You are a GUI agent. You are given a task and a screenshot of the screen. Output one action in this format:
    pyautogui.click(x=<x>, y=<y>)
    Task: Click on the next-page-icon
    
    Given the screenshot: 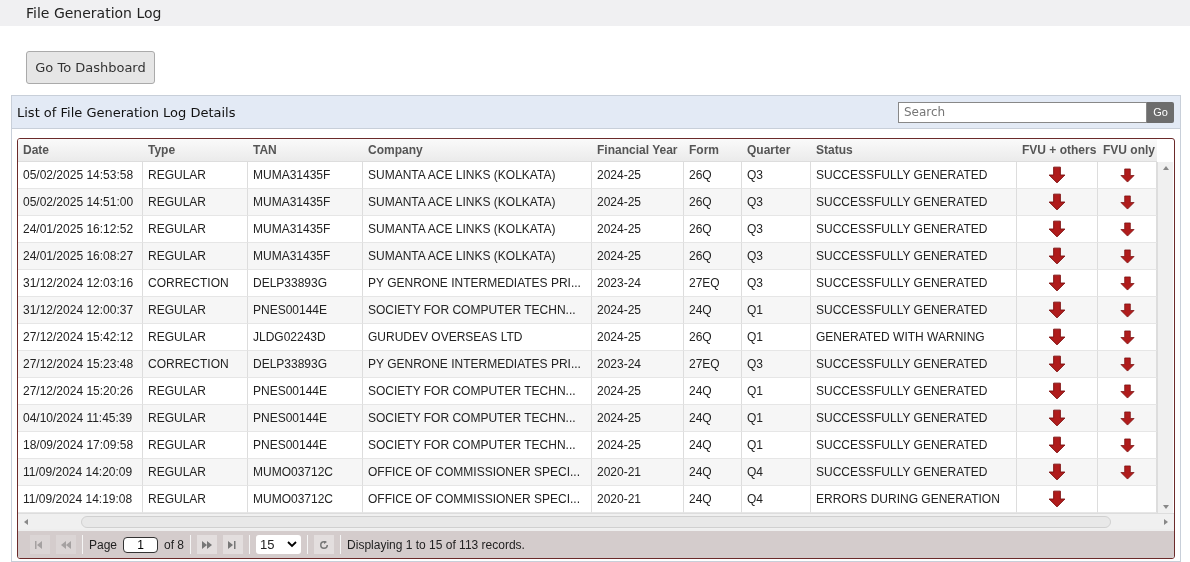 What is the action you would take?
    pyautogui.click(x=207, y=544)
    